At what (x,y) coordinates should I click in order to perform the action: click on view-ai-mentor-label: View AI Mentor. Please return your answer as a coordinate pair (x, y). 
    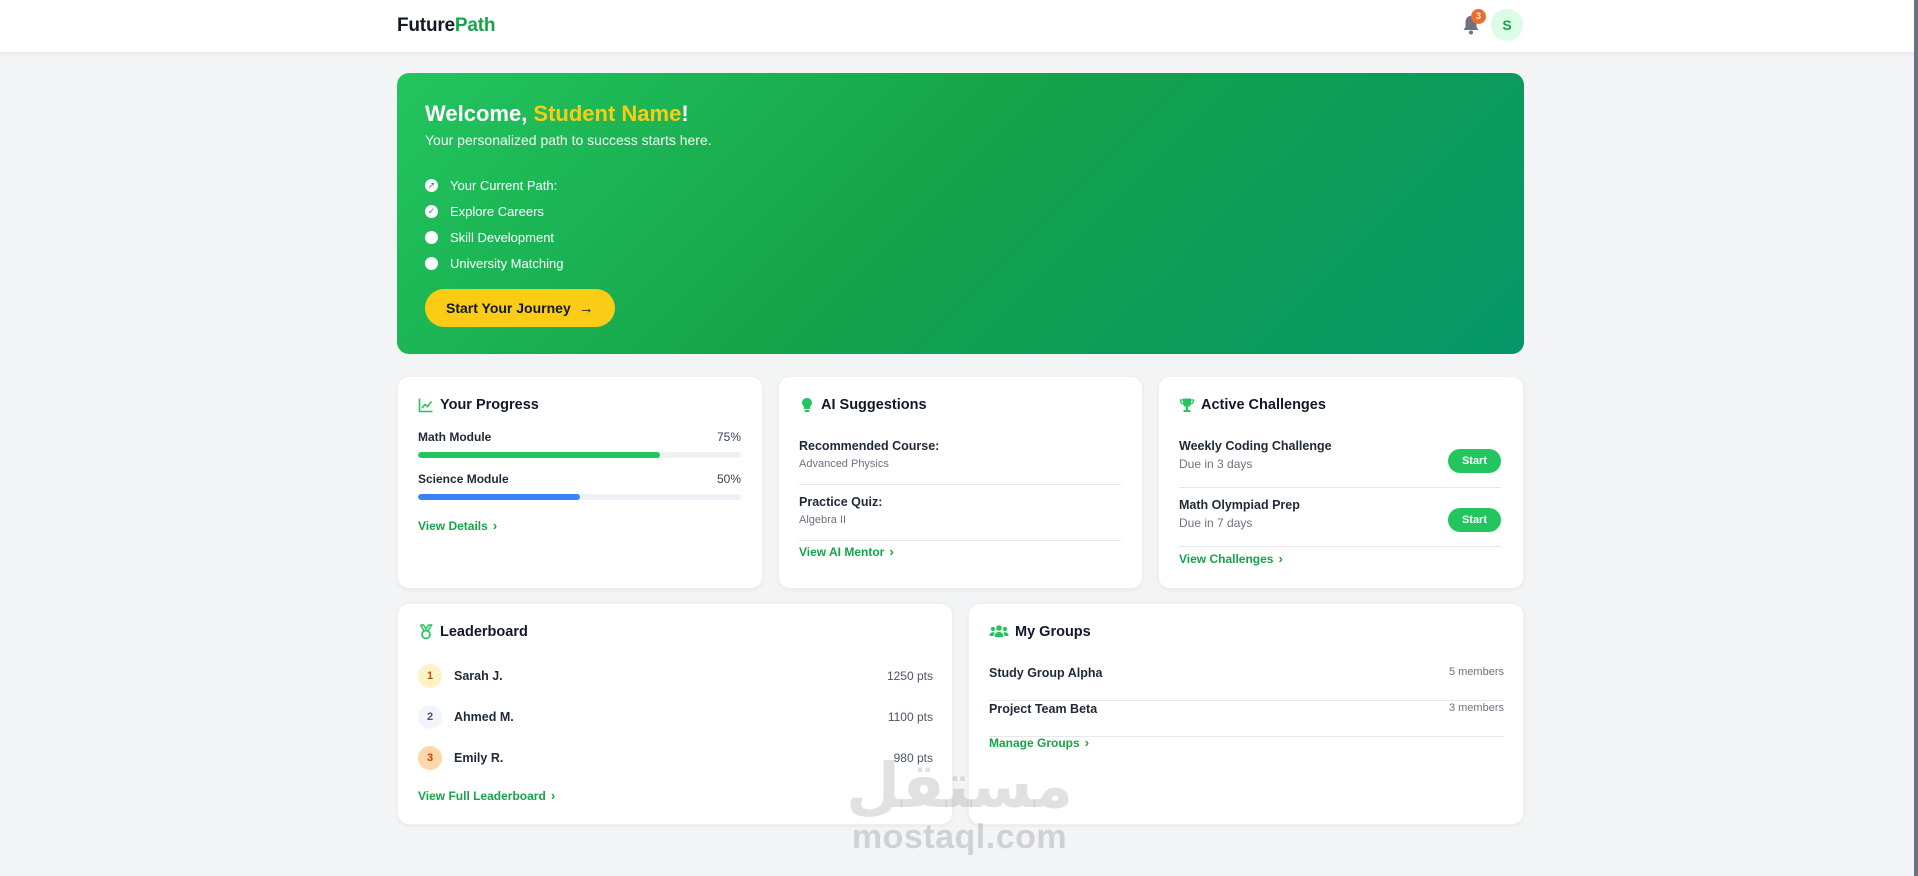
    Looking at the image, I should click on (842, 551).